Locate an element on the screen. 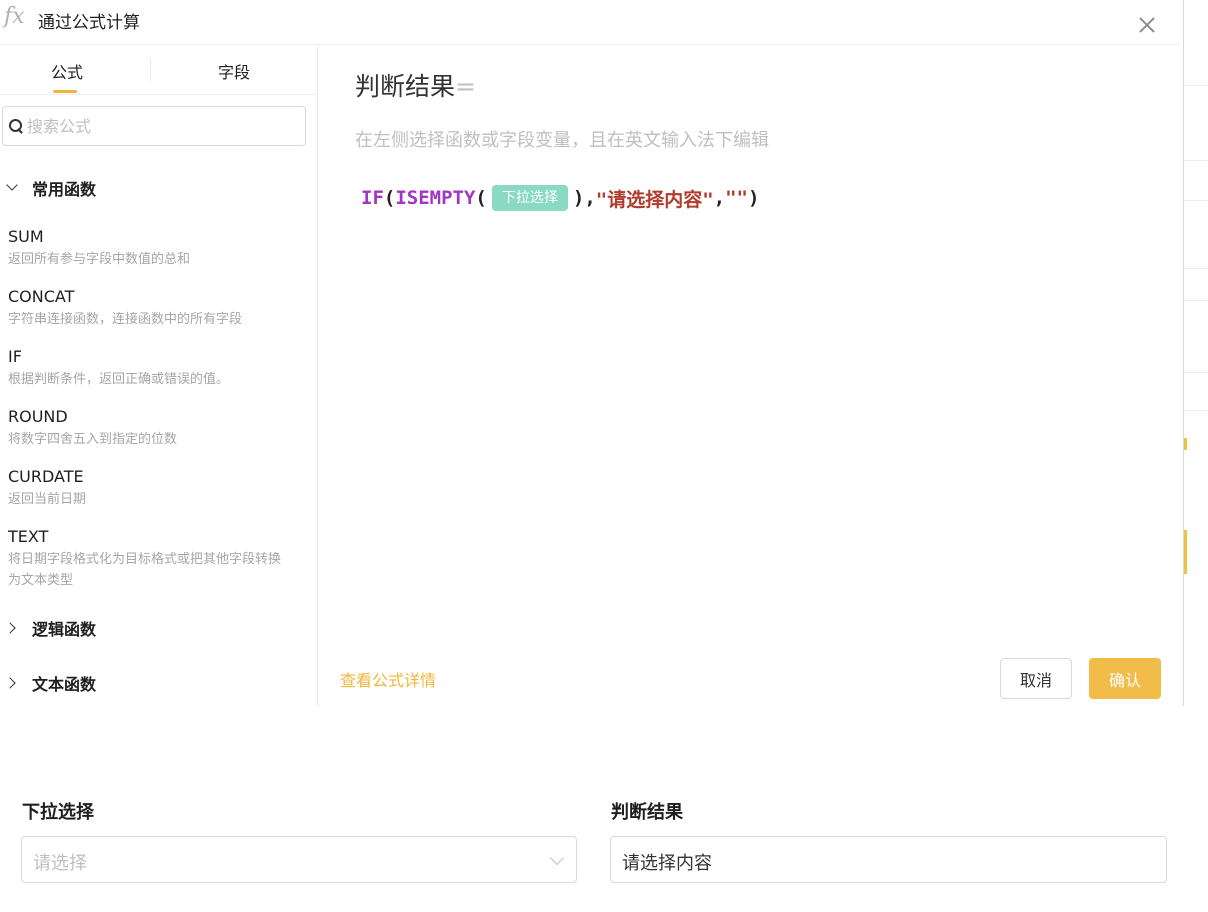  function-description: 将数字四舍五入到指定的位数 is located at coordinates (93, 439).